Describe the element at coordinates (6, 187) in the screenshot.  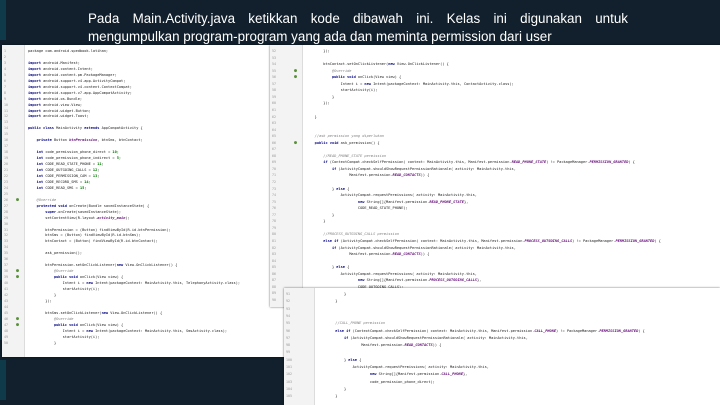
I see `line-number: 24` at that location.